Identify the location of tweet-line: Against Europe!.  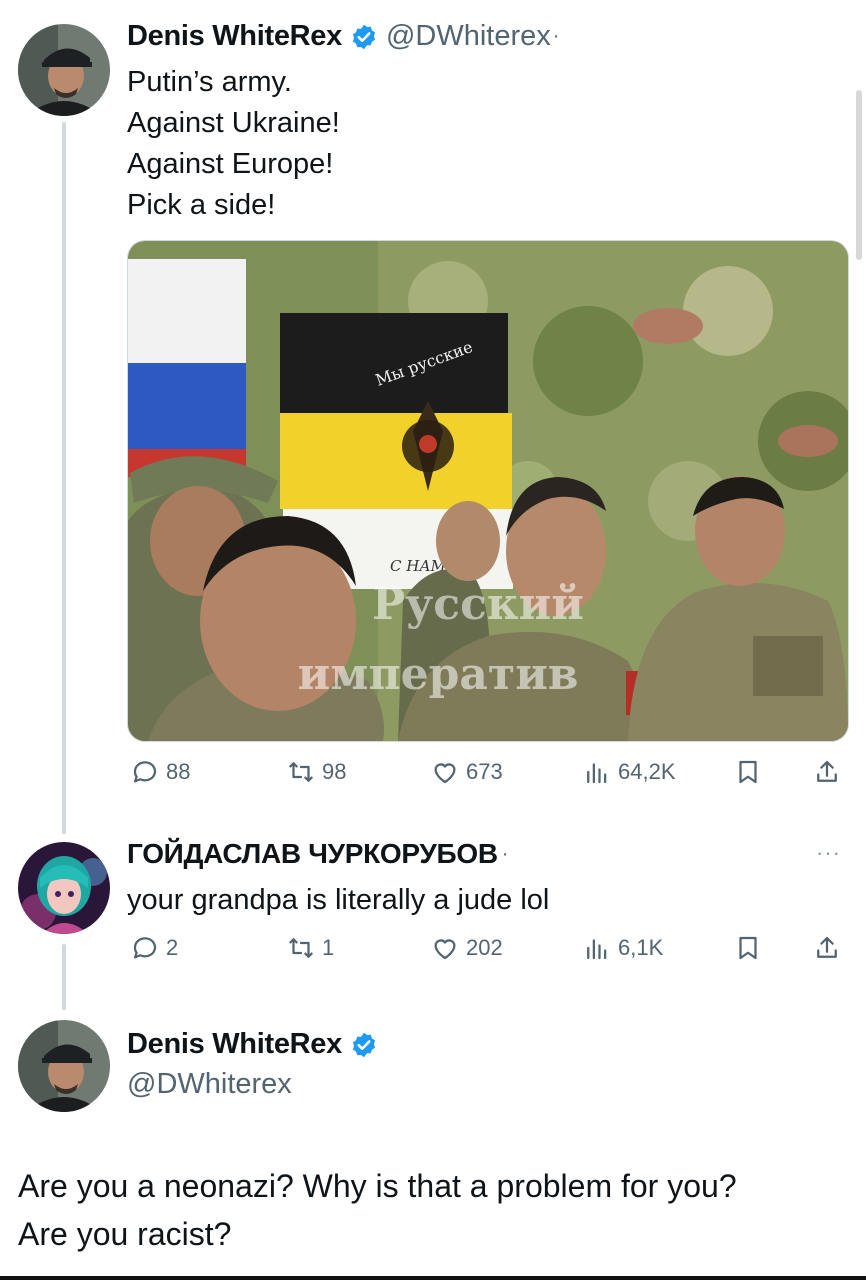
(230, 164).